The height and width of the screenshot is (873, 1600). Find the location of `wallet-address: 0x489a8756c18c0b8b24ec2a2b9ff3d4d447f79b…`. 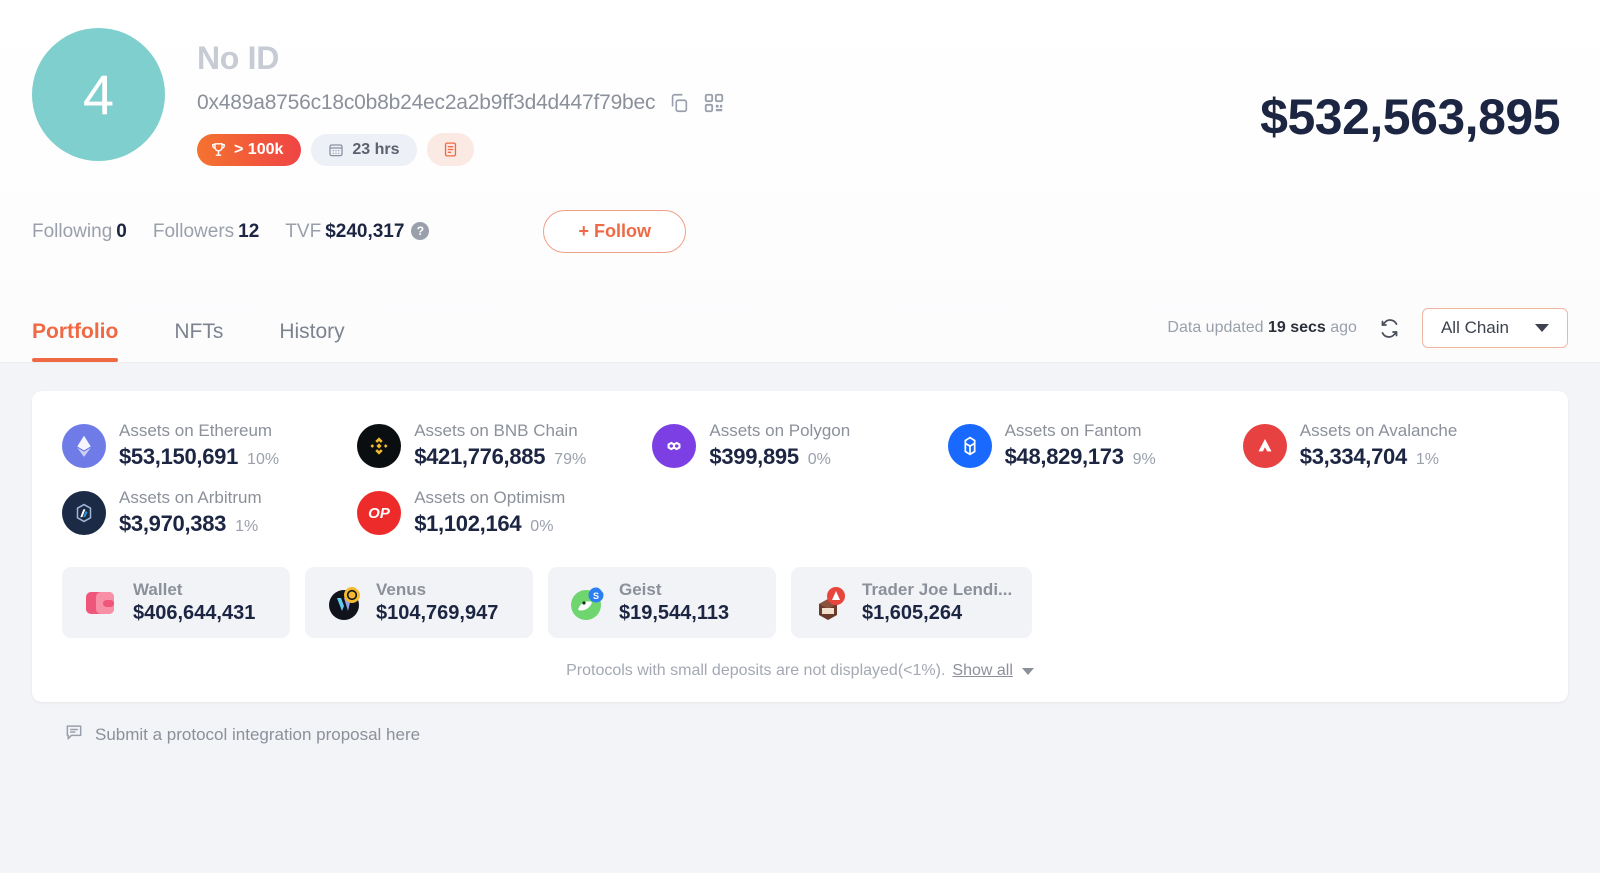

wallet-address: 0x489a8756c18c0b8b24ec2a2b9ff3d4d447f79b… is located at coordinates (426, 103).